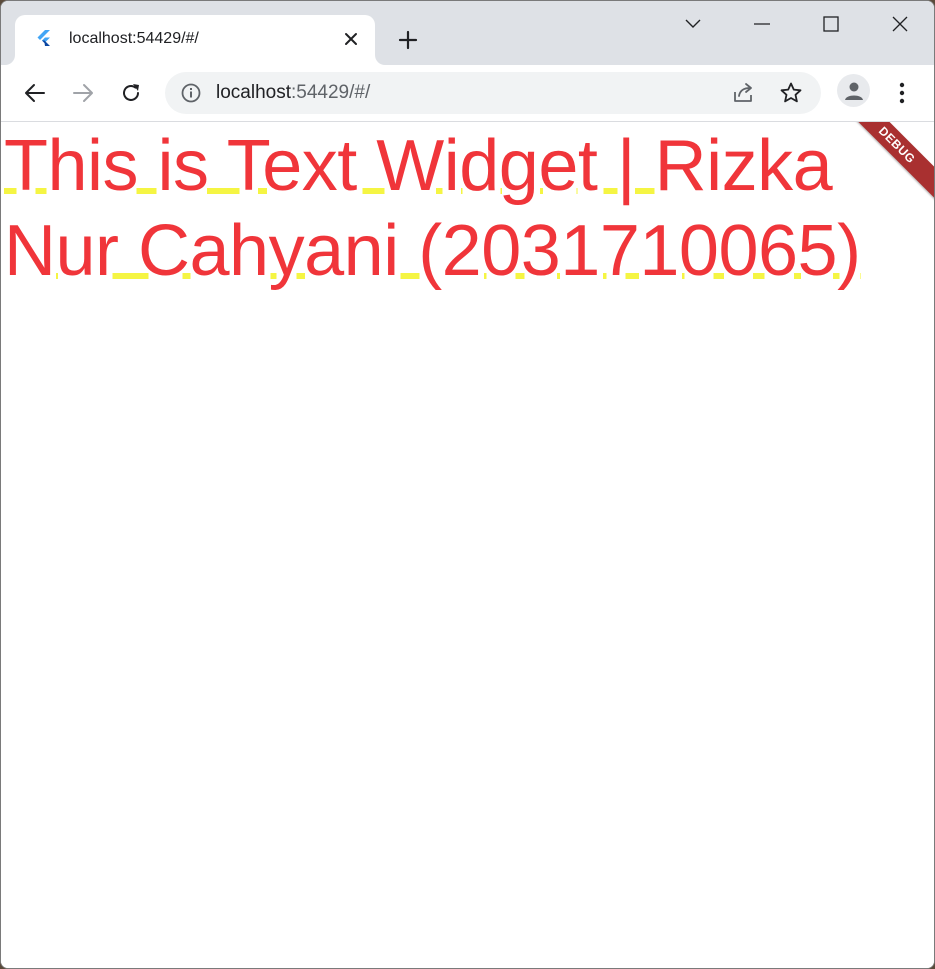  I want to click on person-icon, so click(853, 90).